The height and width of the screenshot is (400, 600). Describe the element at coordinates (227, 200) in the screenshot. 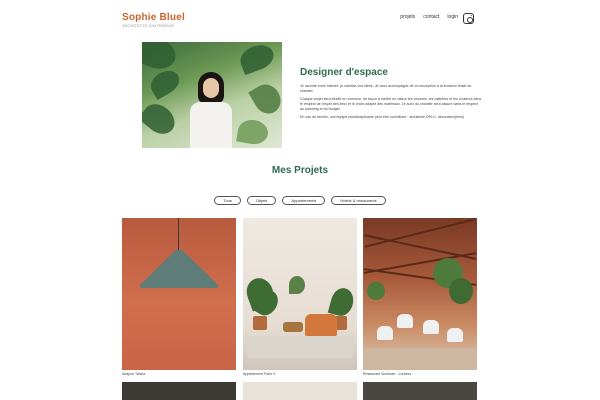

I see `filter-all-button: Tous` at that location.